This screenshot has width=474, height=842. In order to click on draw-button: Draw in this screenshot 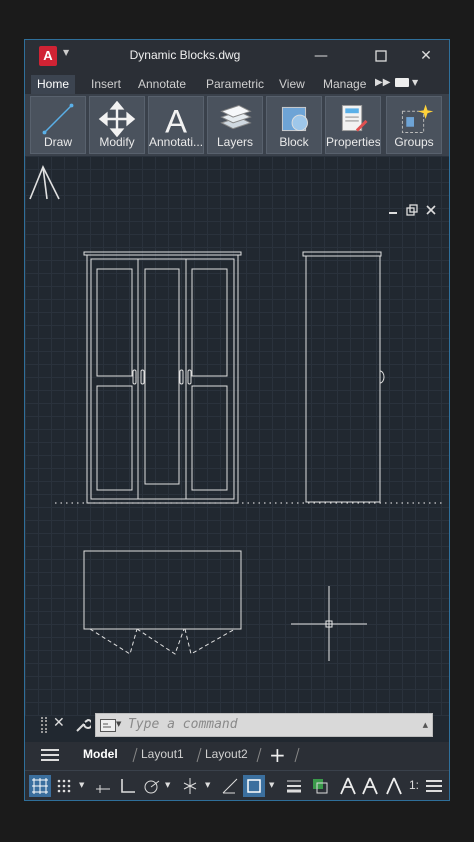, I will do `click(58, 125)`.